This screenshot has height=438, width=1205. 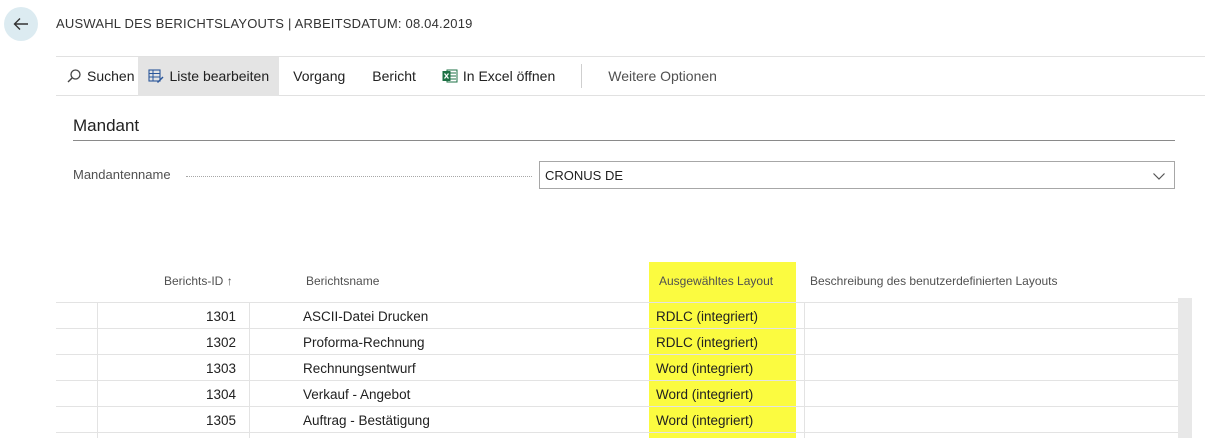 I want to click on search-icon, so click(x=74, y=76).